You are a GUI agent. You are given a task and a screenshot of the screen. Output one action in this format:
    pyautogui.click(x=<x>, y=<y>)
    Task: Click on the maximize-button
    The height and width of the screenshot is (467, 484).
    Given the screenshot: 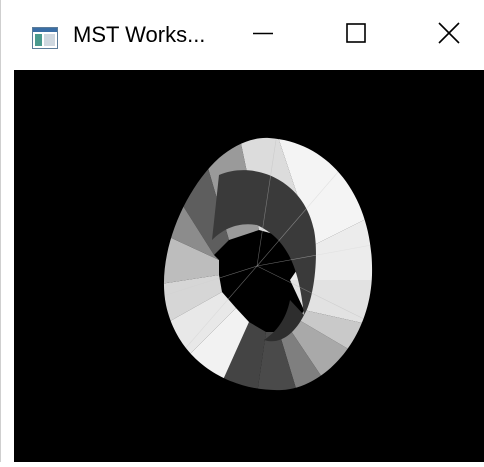 What is the action you would take?
    pyautogui.click(x=356, y=35)
    